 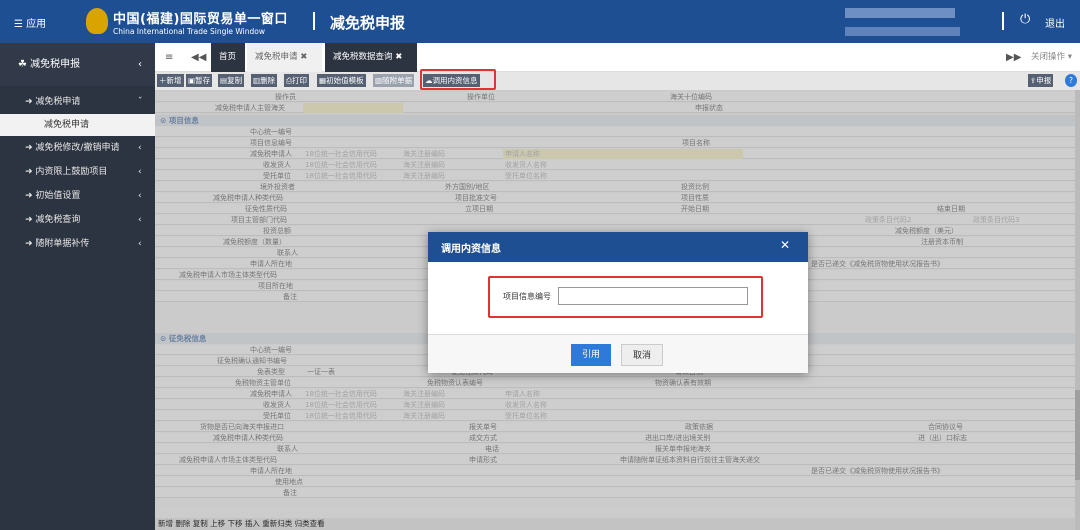 What do you see at coordinates (785, 245) in the screenshot?
I see `close-icon: ✕` at bounding box center [785, 245].